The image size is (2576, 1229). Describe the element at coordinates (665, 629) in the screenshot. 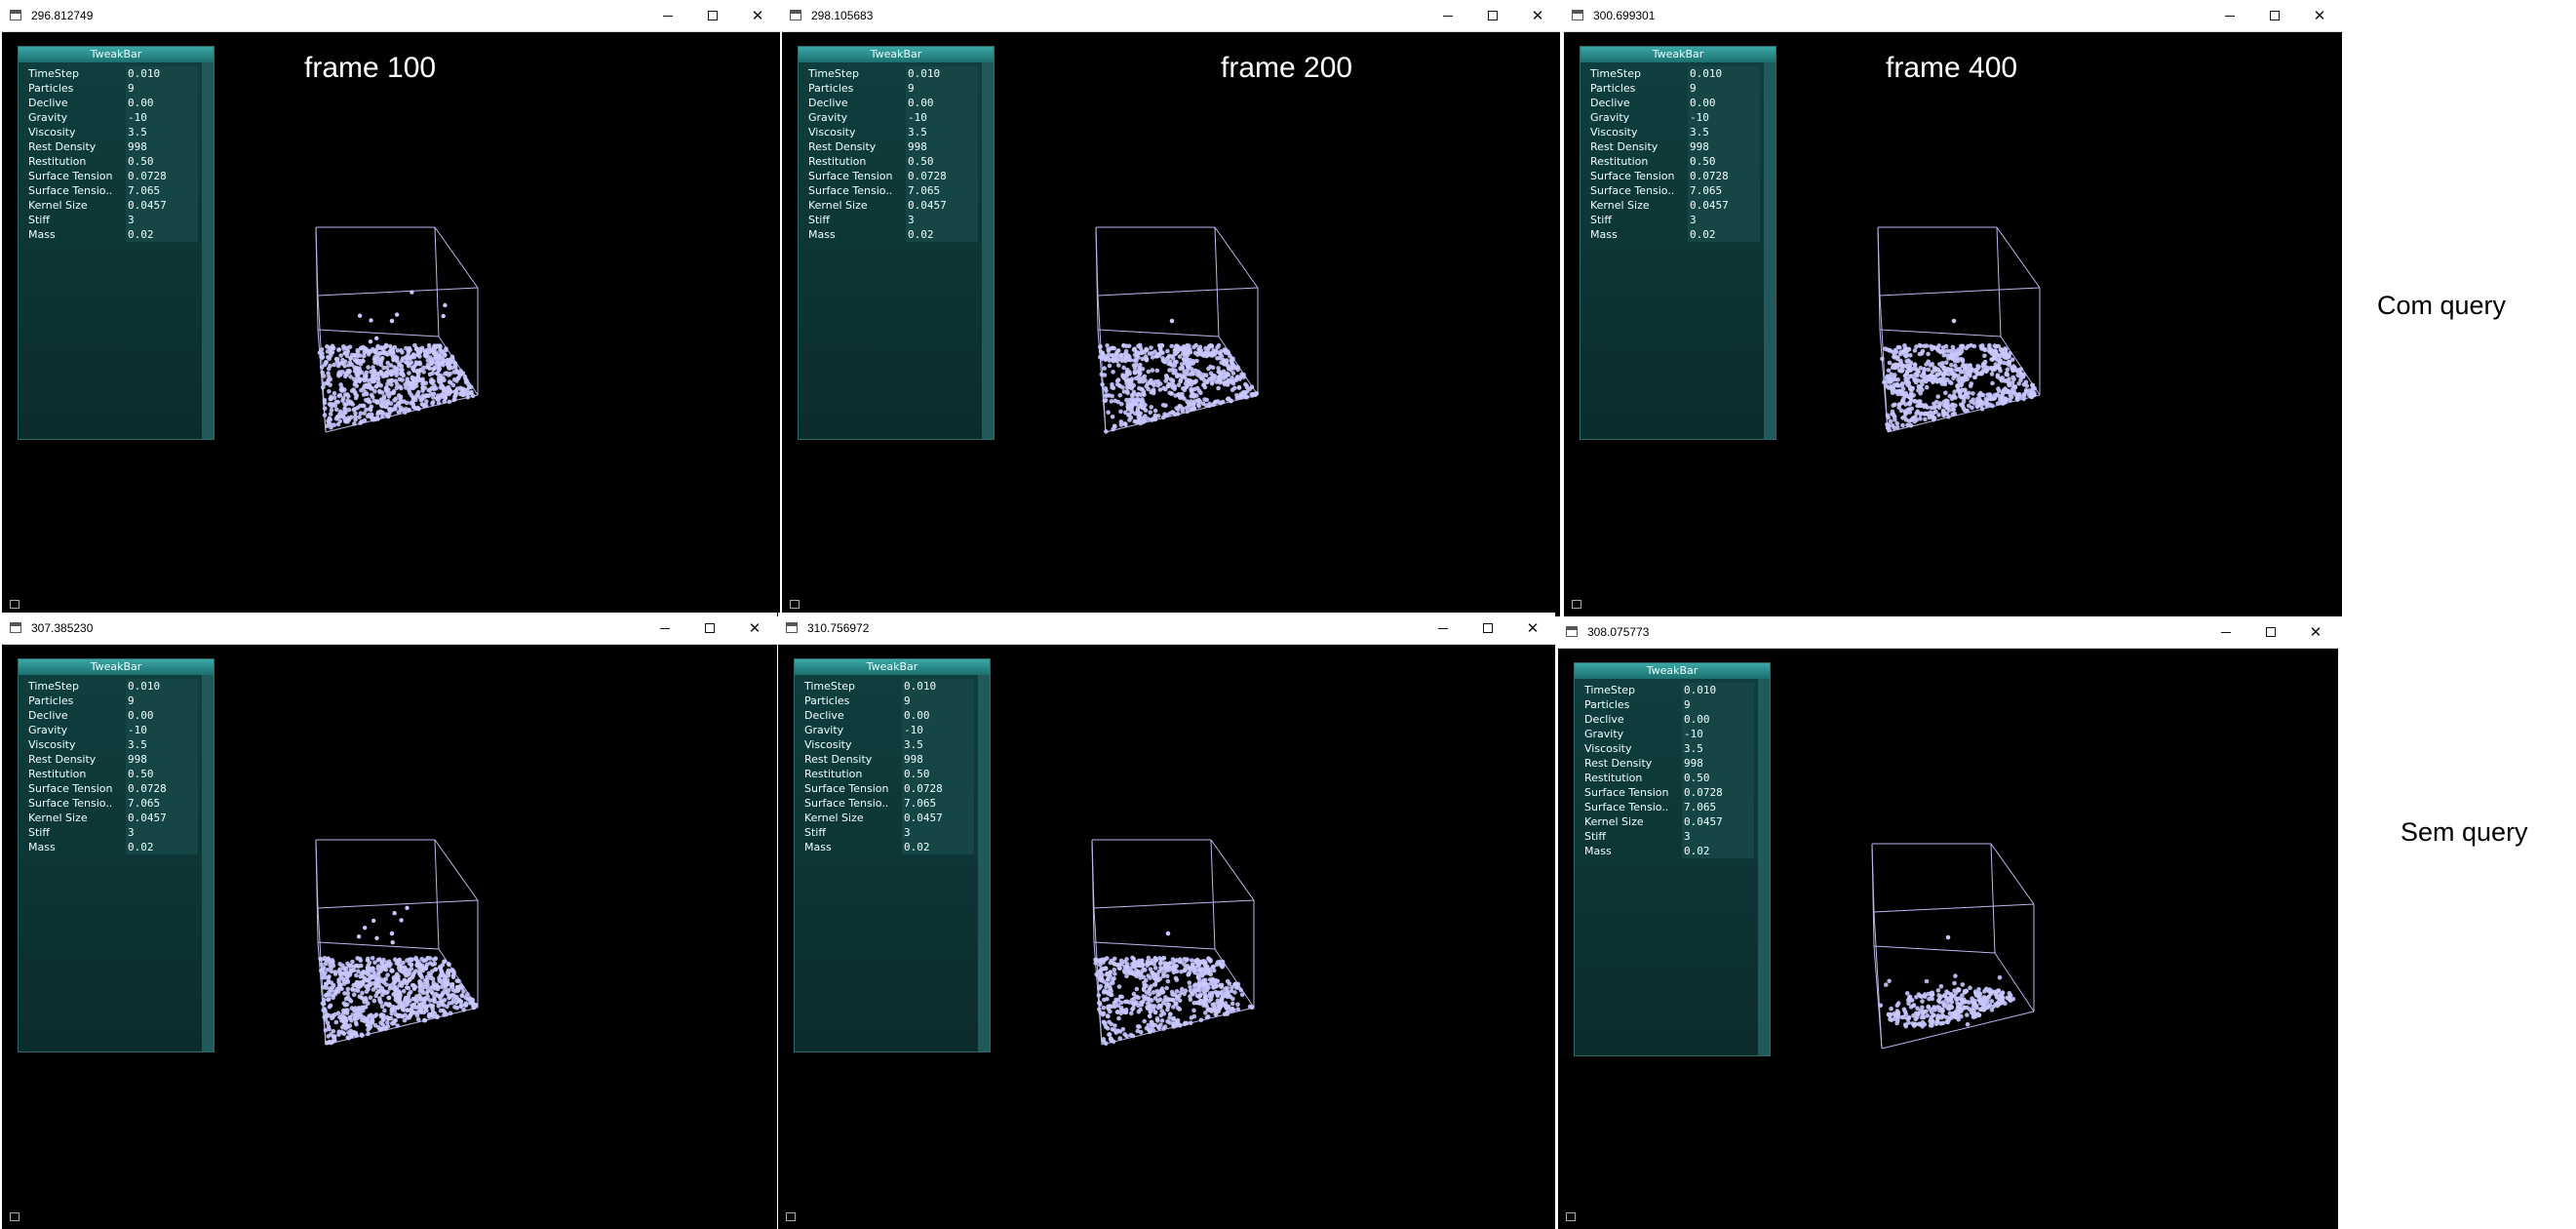

I see `minimize-button` at that location.